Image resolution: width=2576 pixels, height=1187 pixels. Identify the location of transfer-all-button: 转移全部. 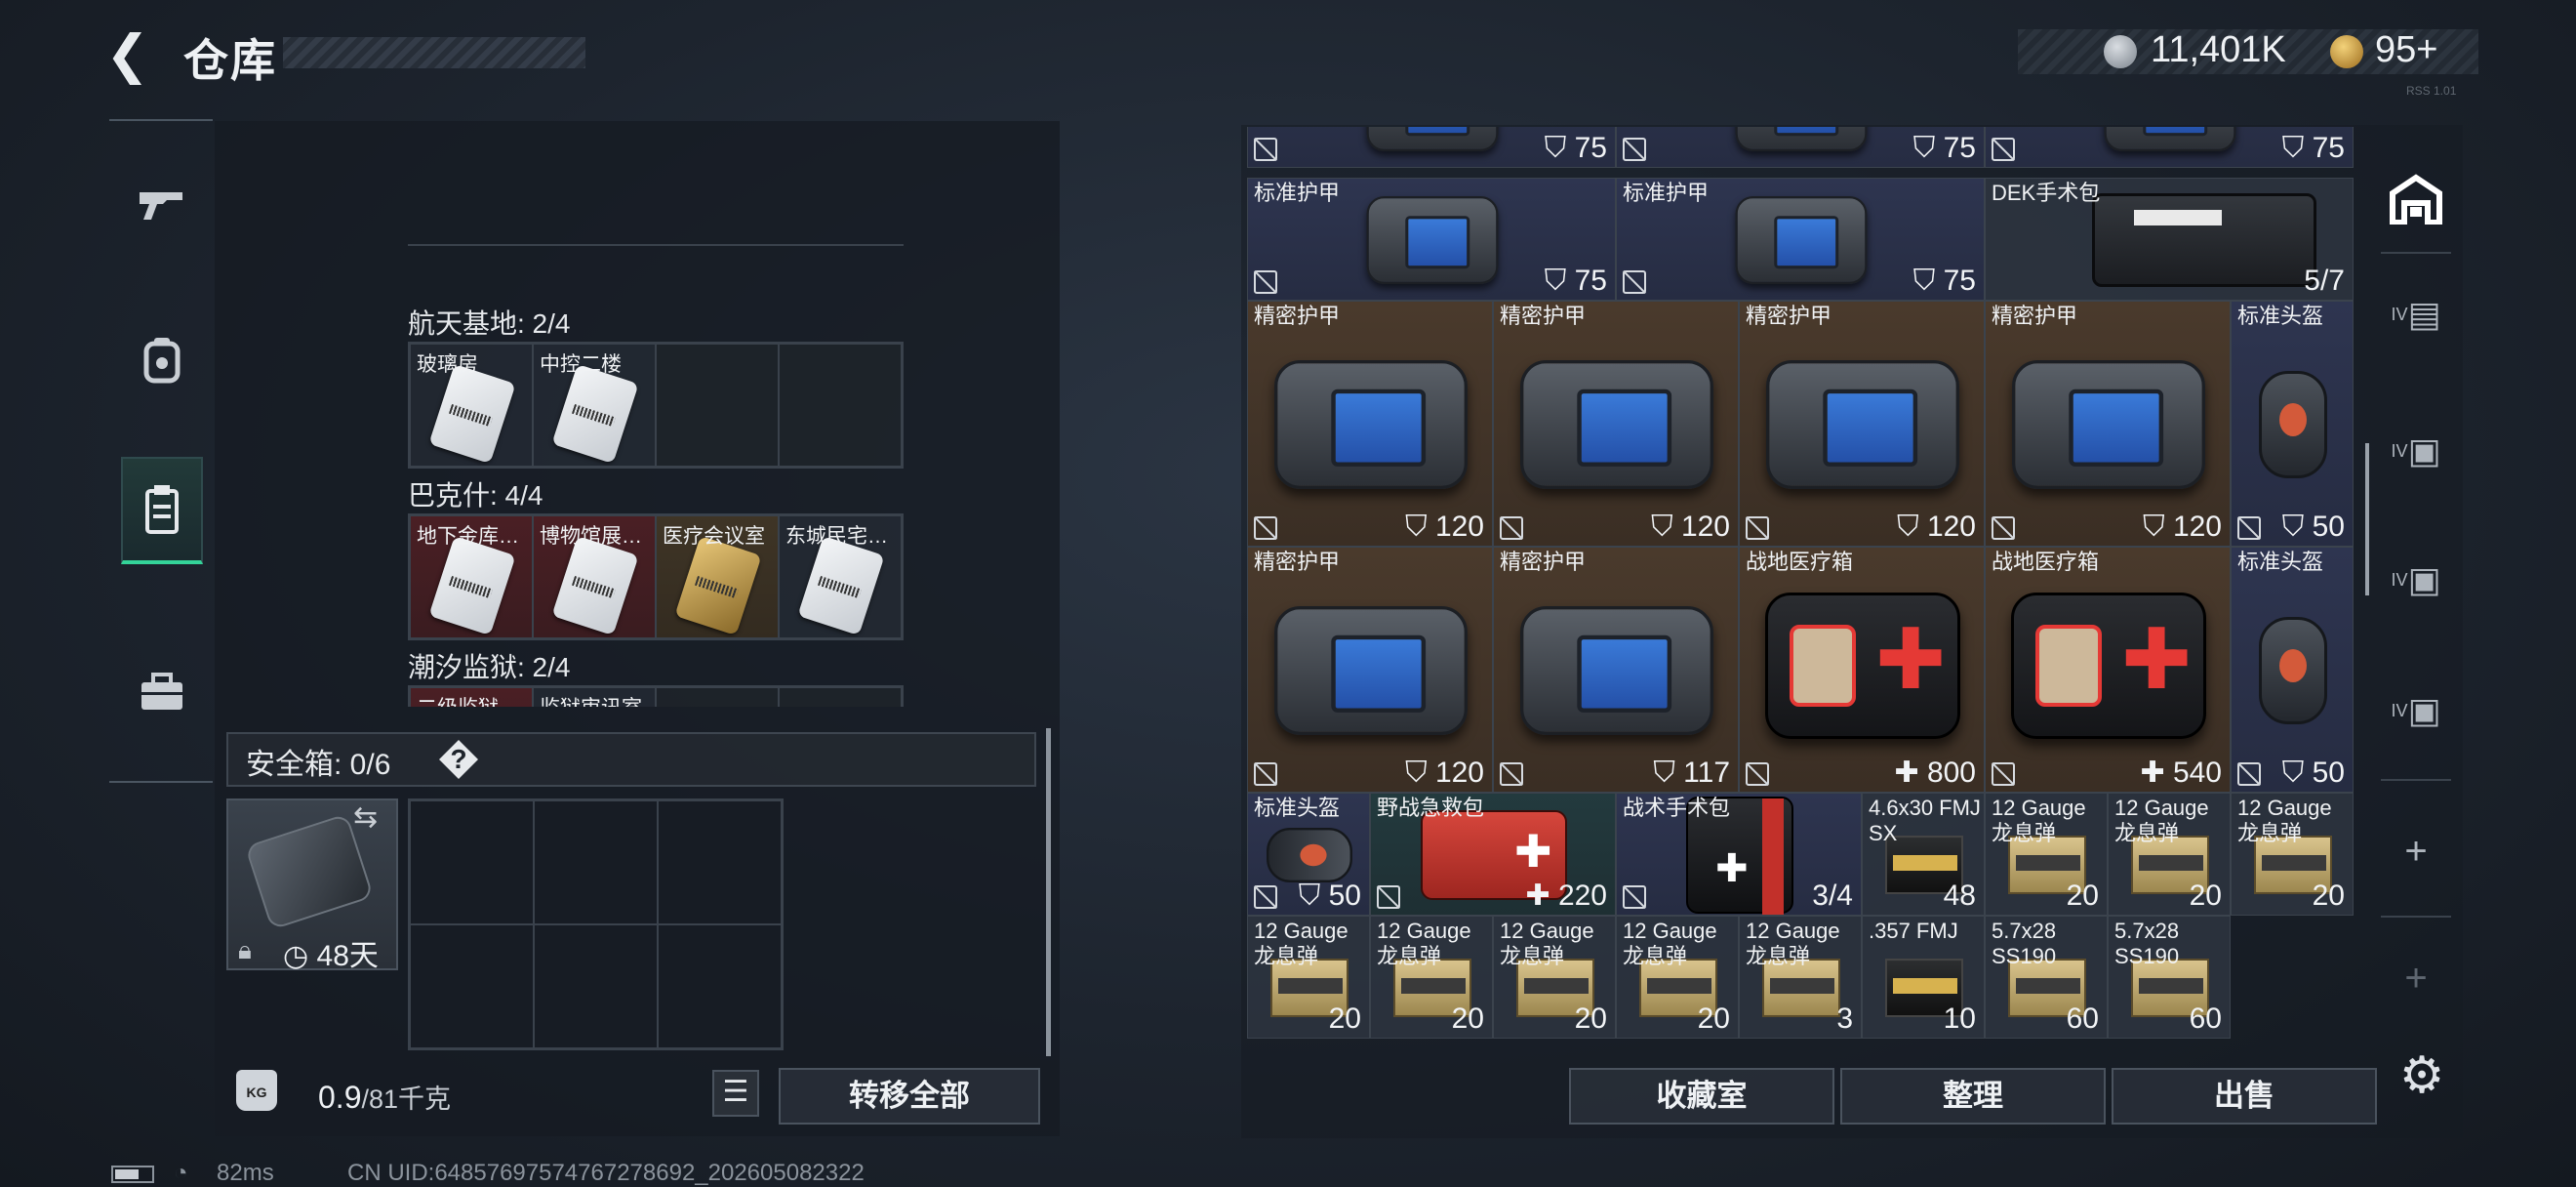
(909, 1096).